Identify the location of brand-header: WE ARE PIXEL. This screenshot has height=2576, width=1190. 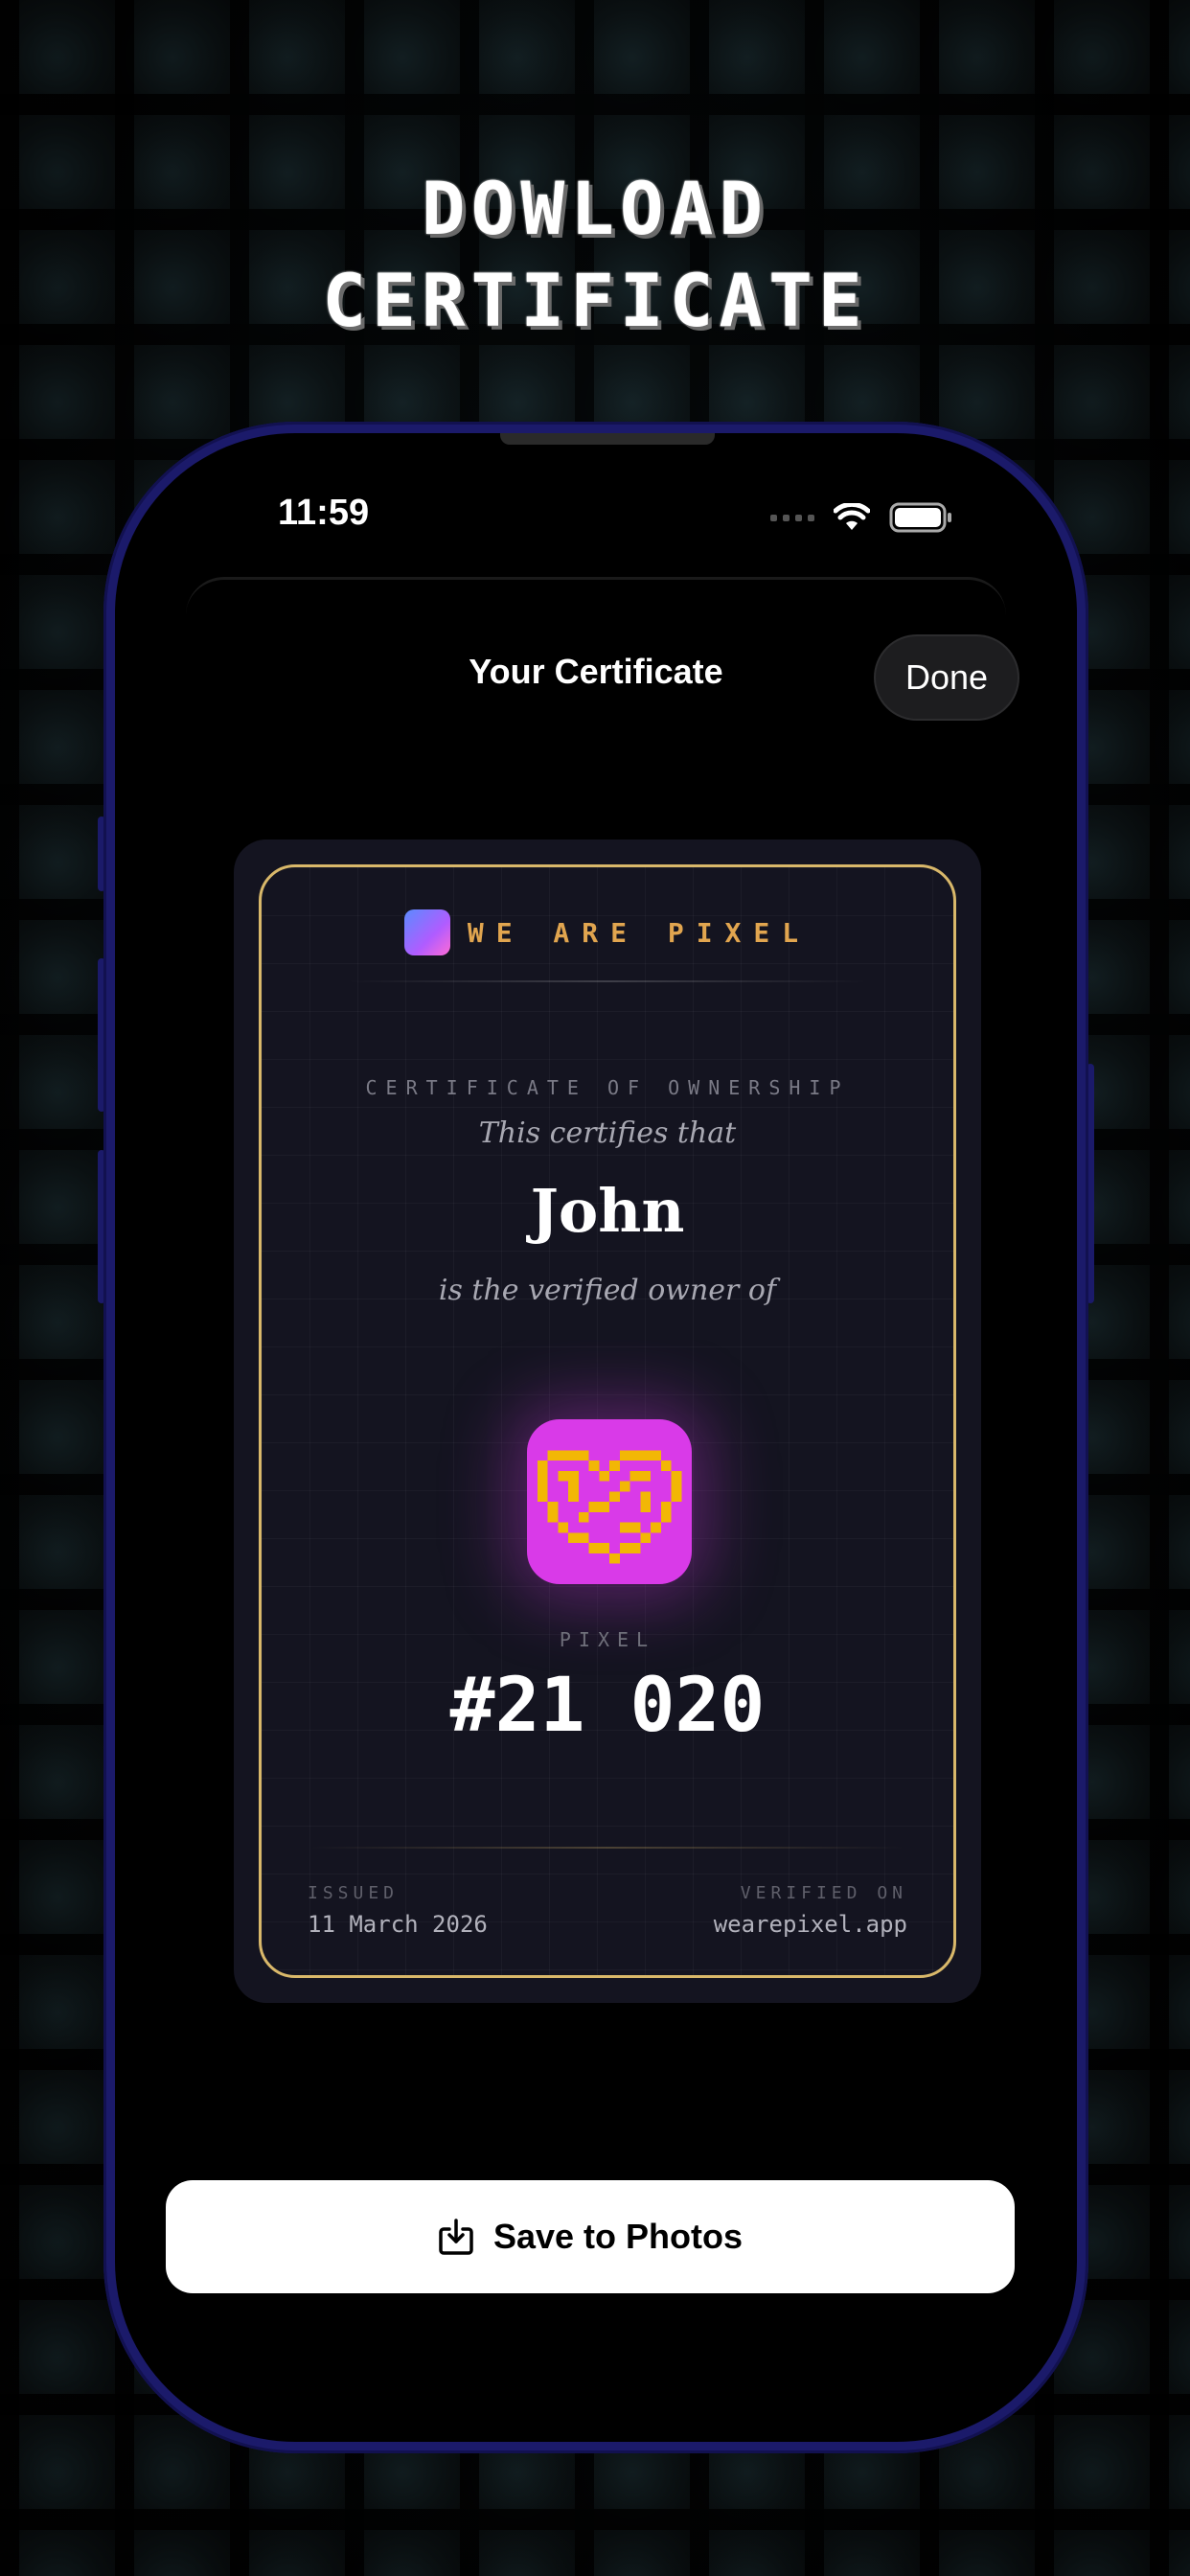
(607, 932).